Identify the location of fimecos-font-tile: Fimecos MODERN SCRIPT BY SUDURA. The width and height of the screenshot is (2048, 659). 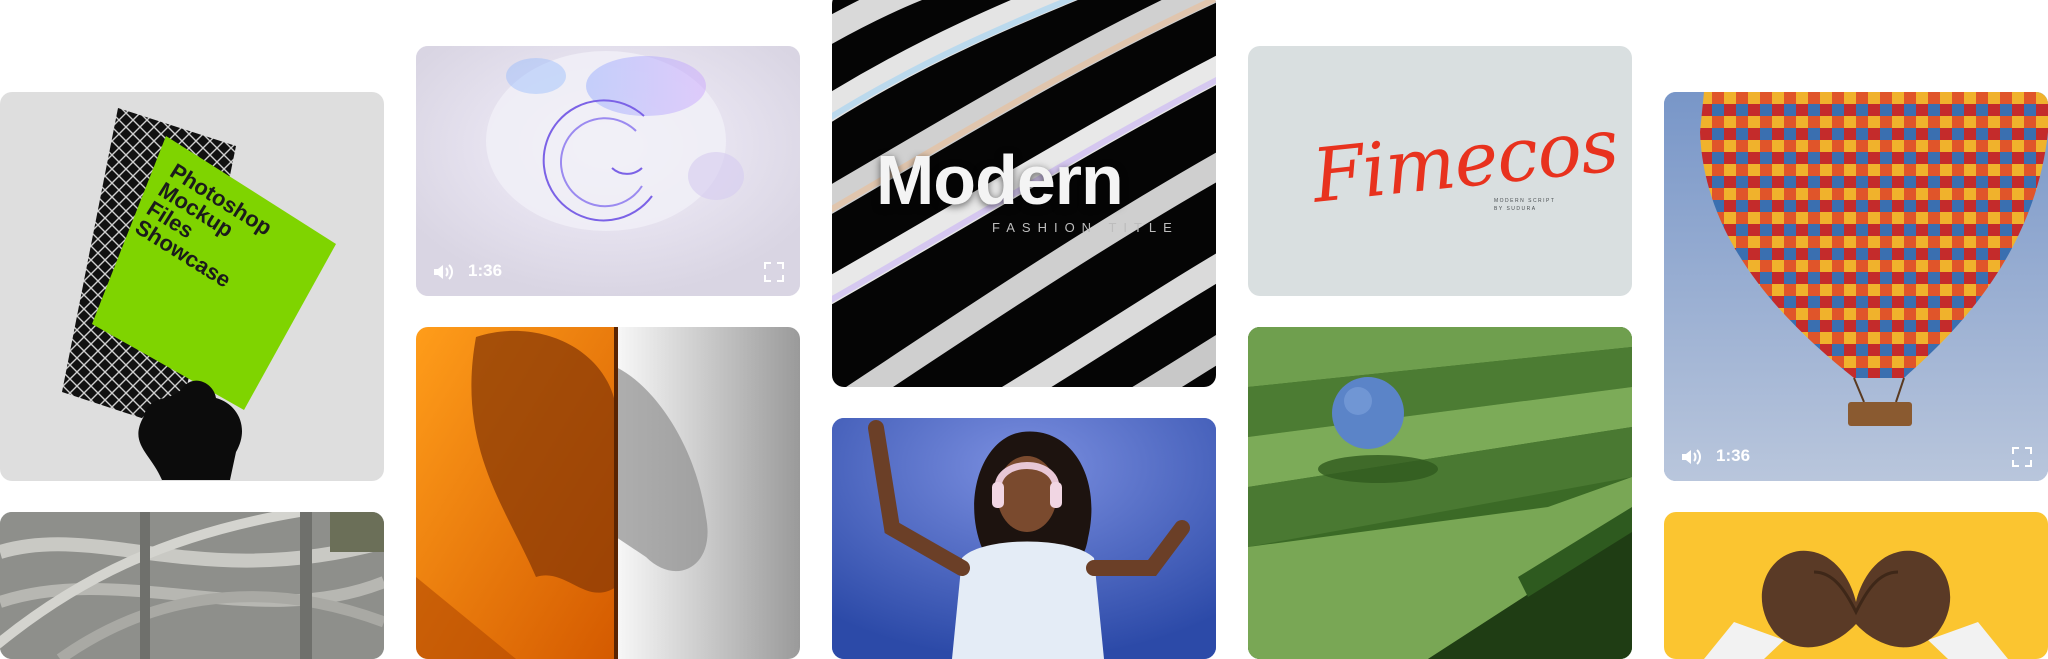
(1440, 171).